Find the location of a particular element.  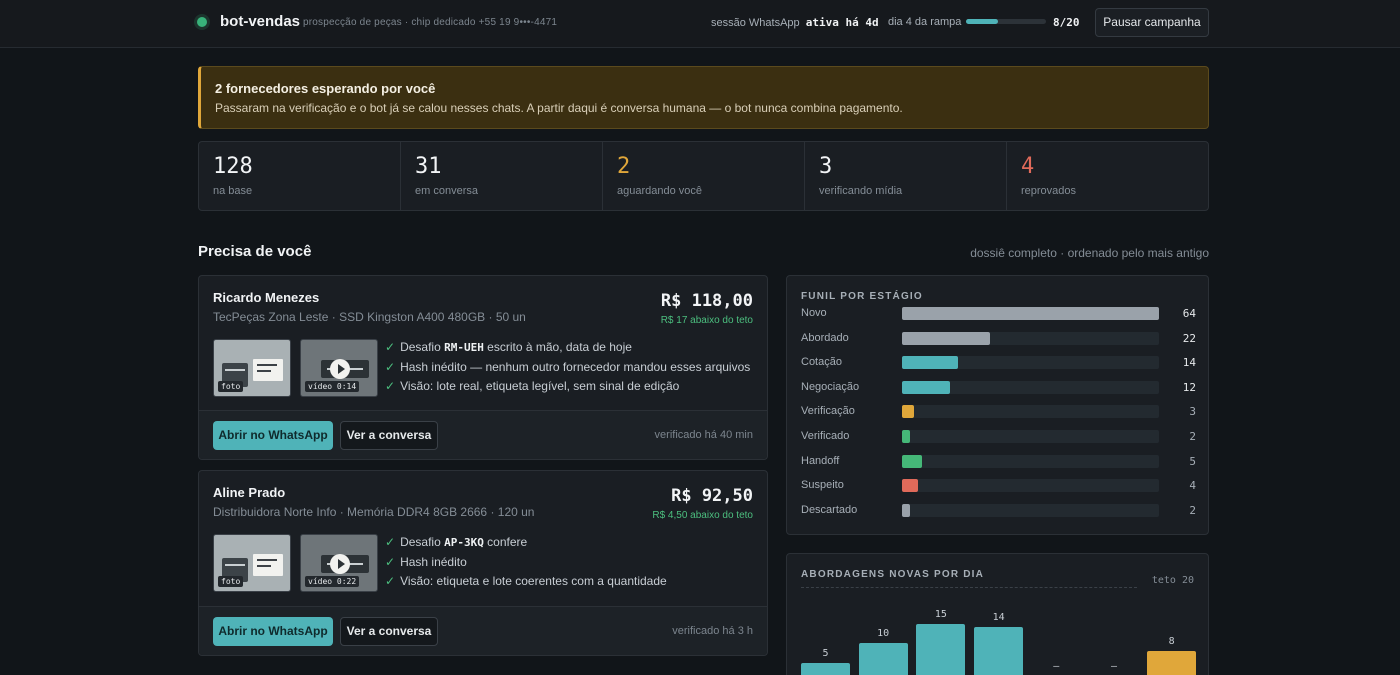

ramp-label: dia 4 da rampa is located at coordinates (925, 22).